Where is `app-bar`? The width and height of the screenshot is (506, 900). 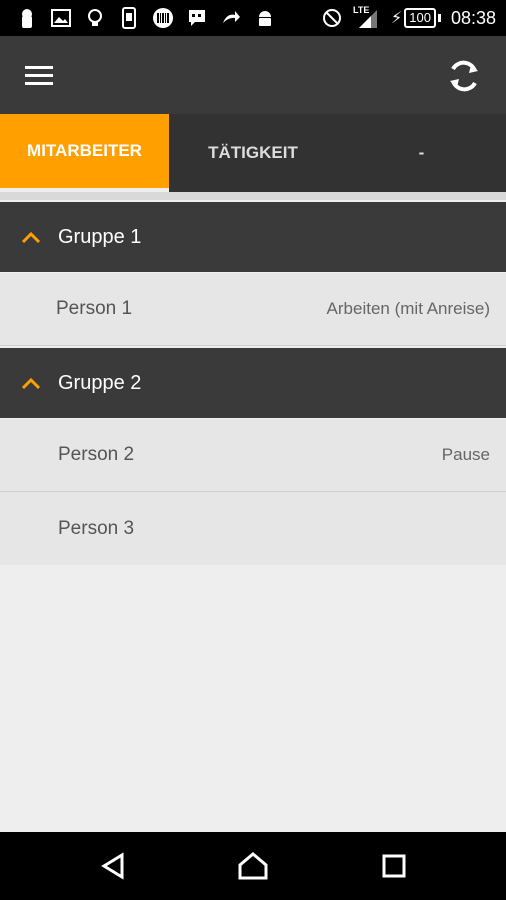
app-bar is located at coordinates (253, 75).